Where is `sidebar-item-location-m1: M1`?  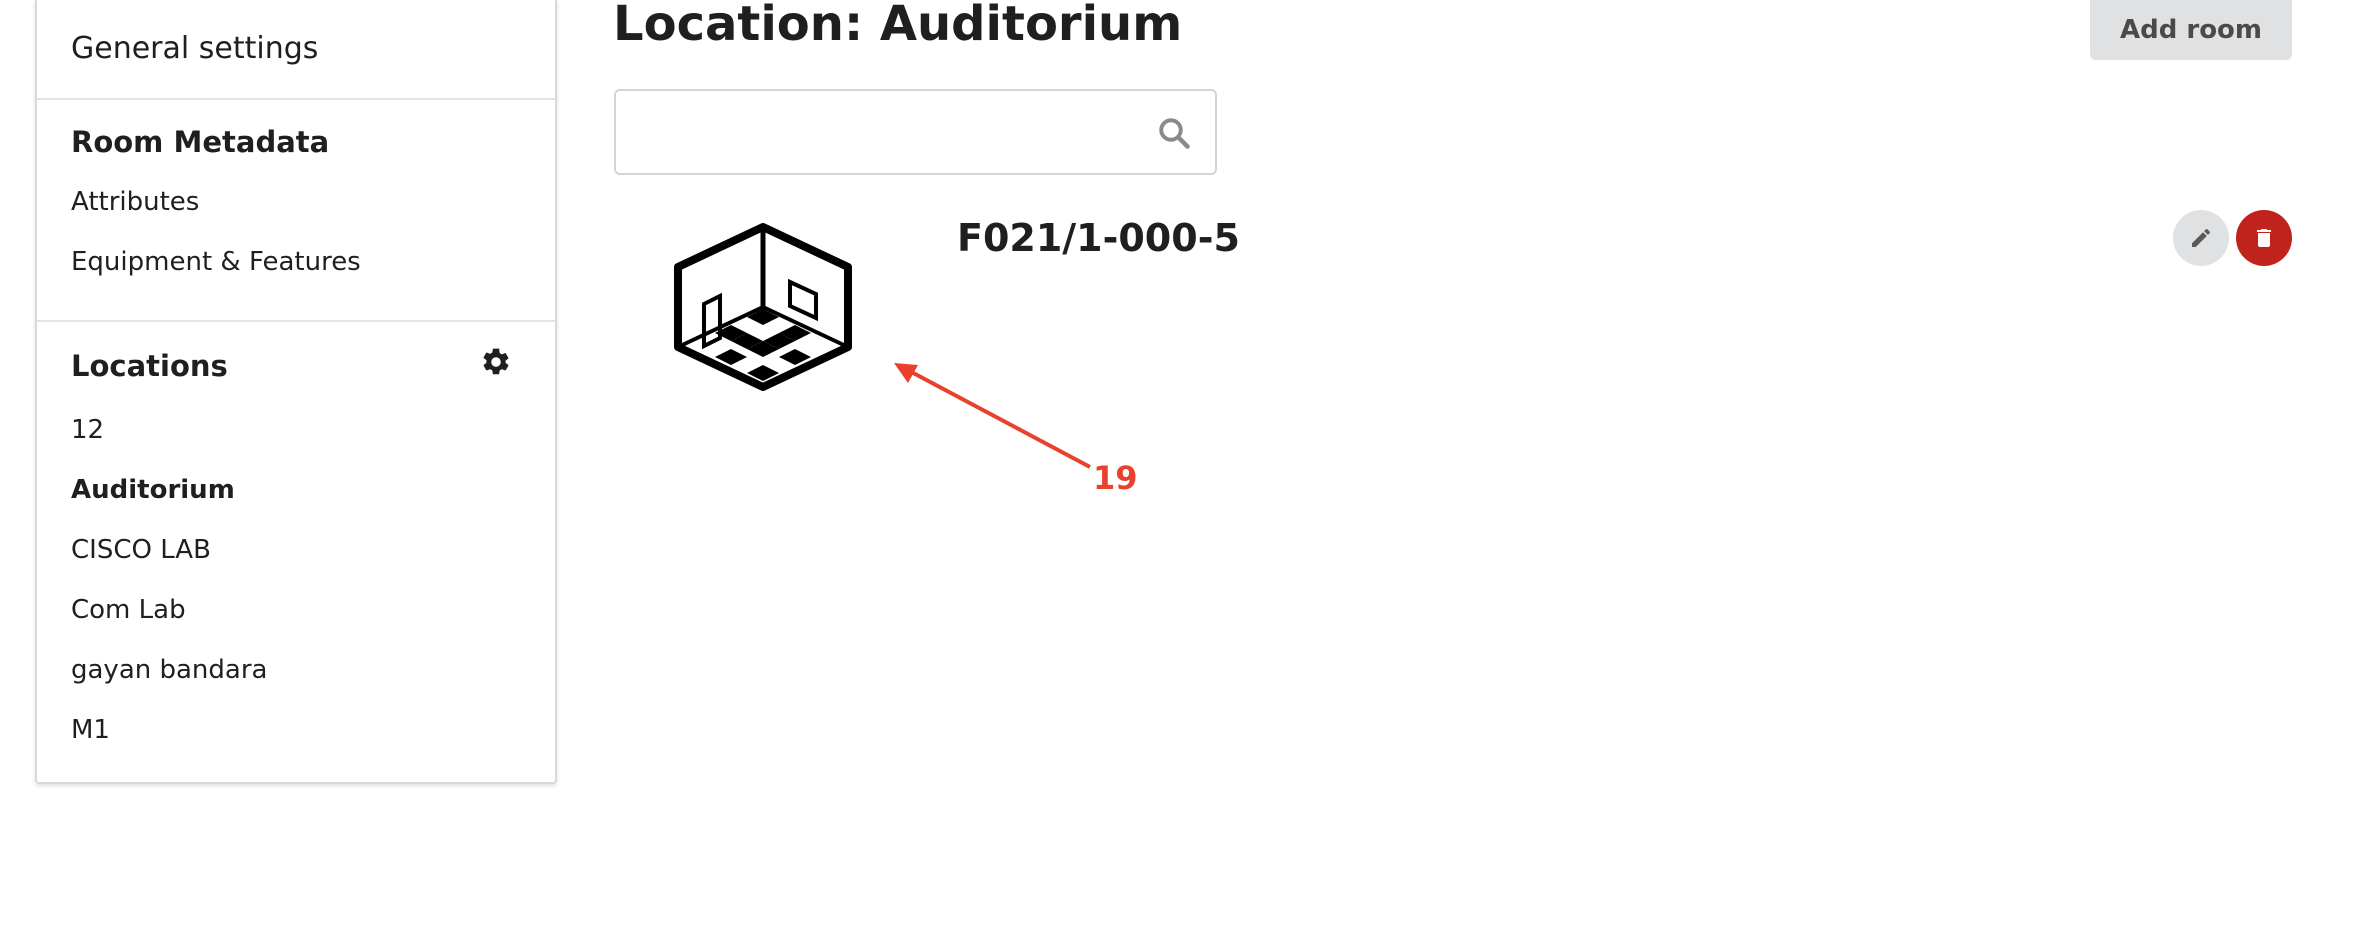 sidebar-item-location-m1: M1 is located at coordinates (90, 730).